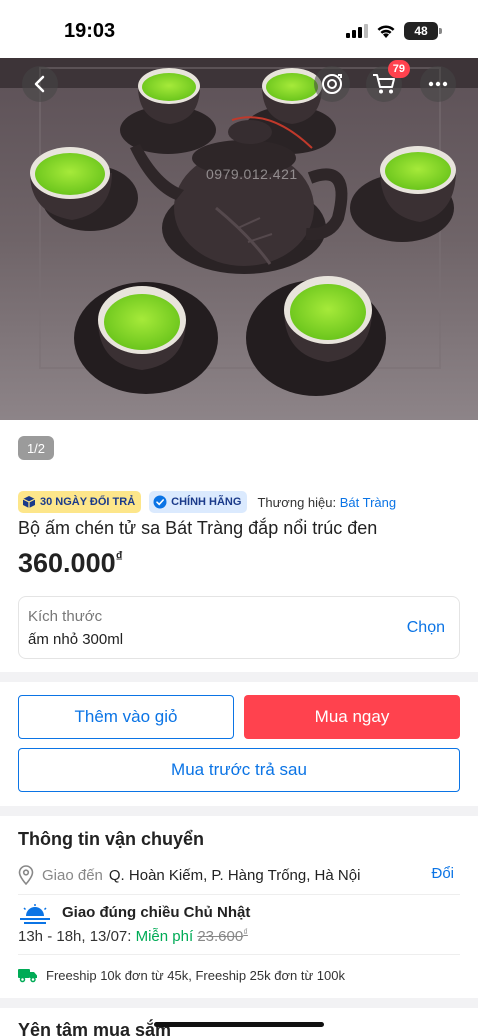 This screenshot has width=478, height=1036. What do you see at coordinates (126, 717) in the screenshot?
I see `add-to-cart-button: Thêm vào giỏ` at bounding box center [126, 717].